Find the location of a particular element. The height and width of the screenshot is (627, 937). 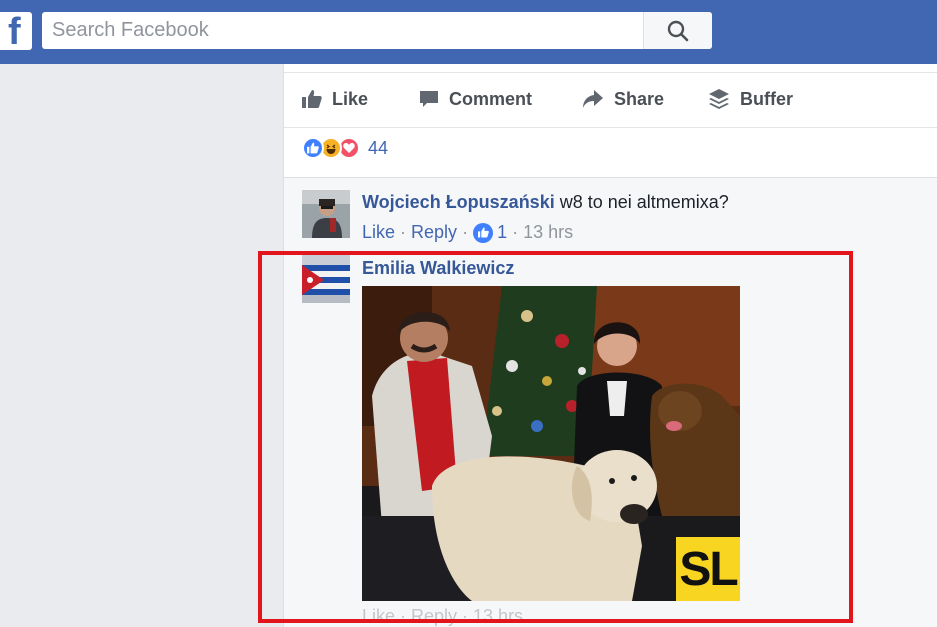

share-button: Share is located at coordinates (623, 99).